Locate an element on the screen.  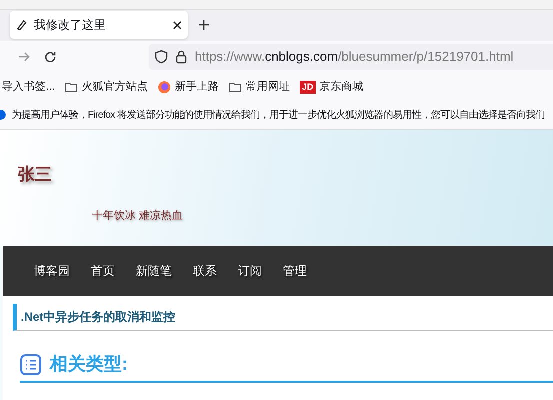
bookmark-item: 常用网址 is located at coordinates (259, 87).